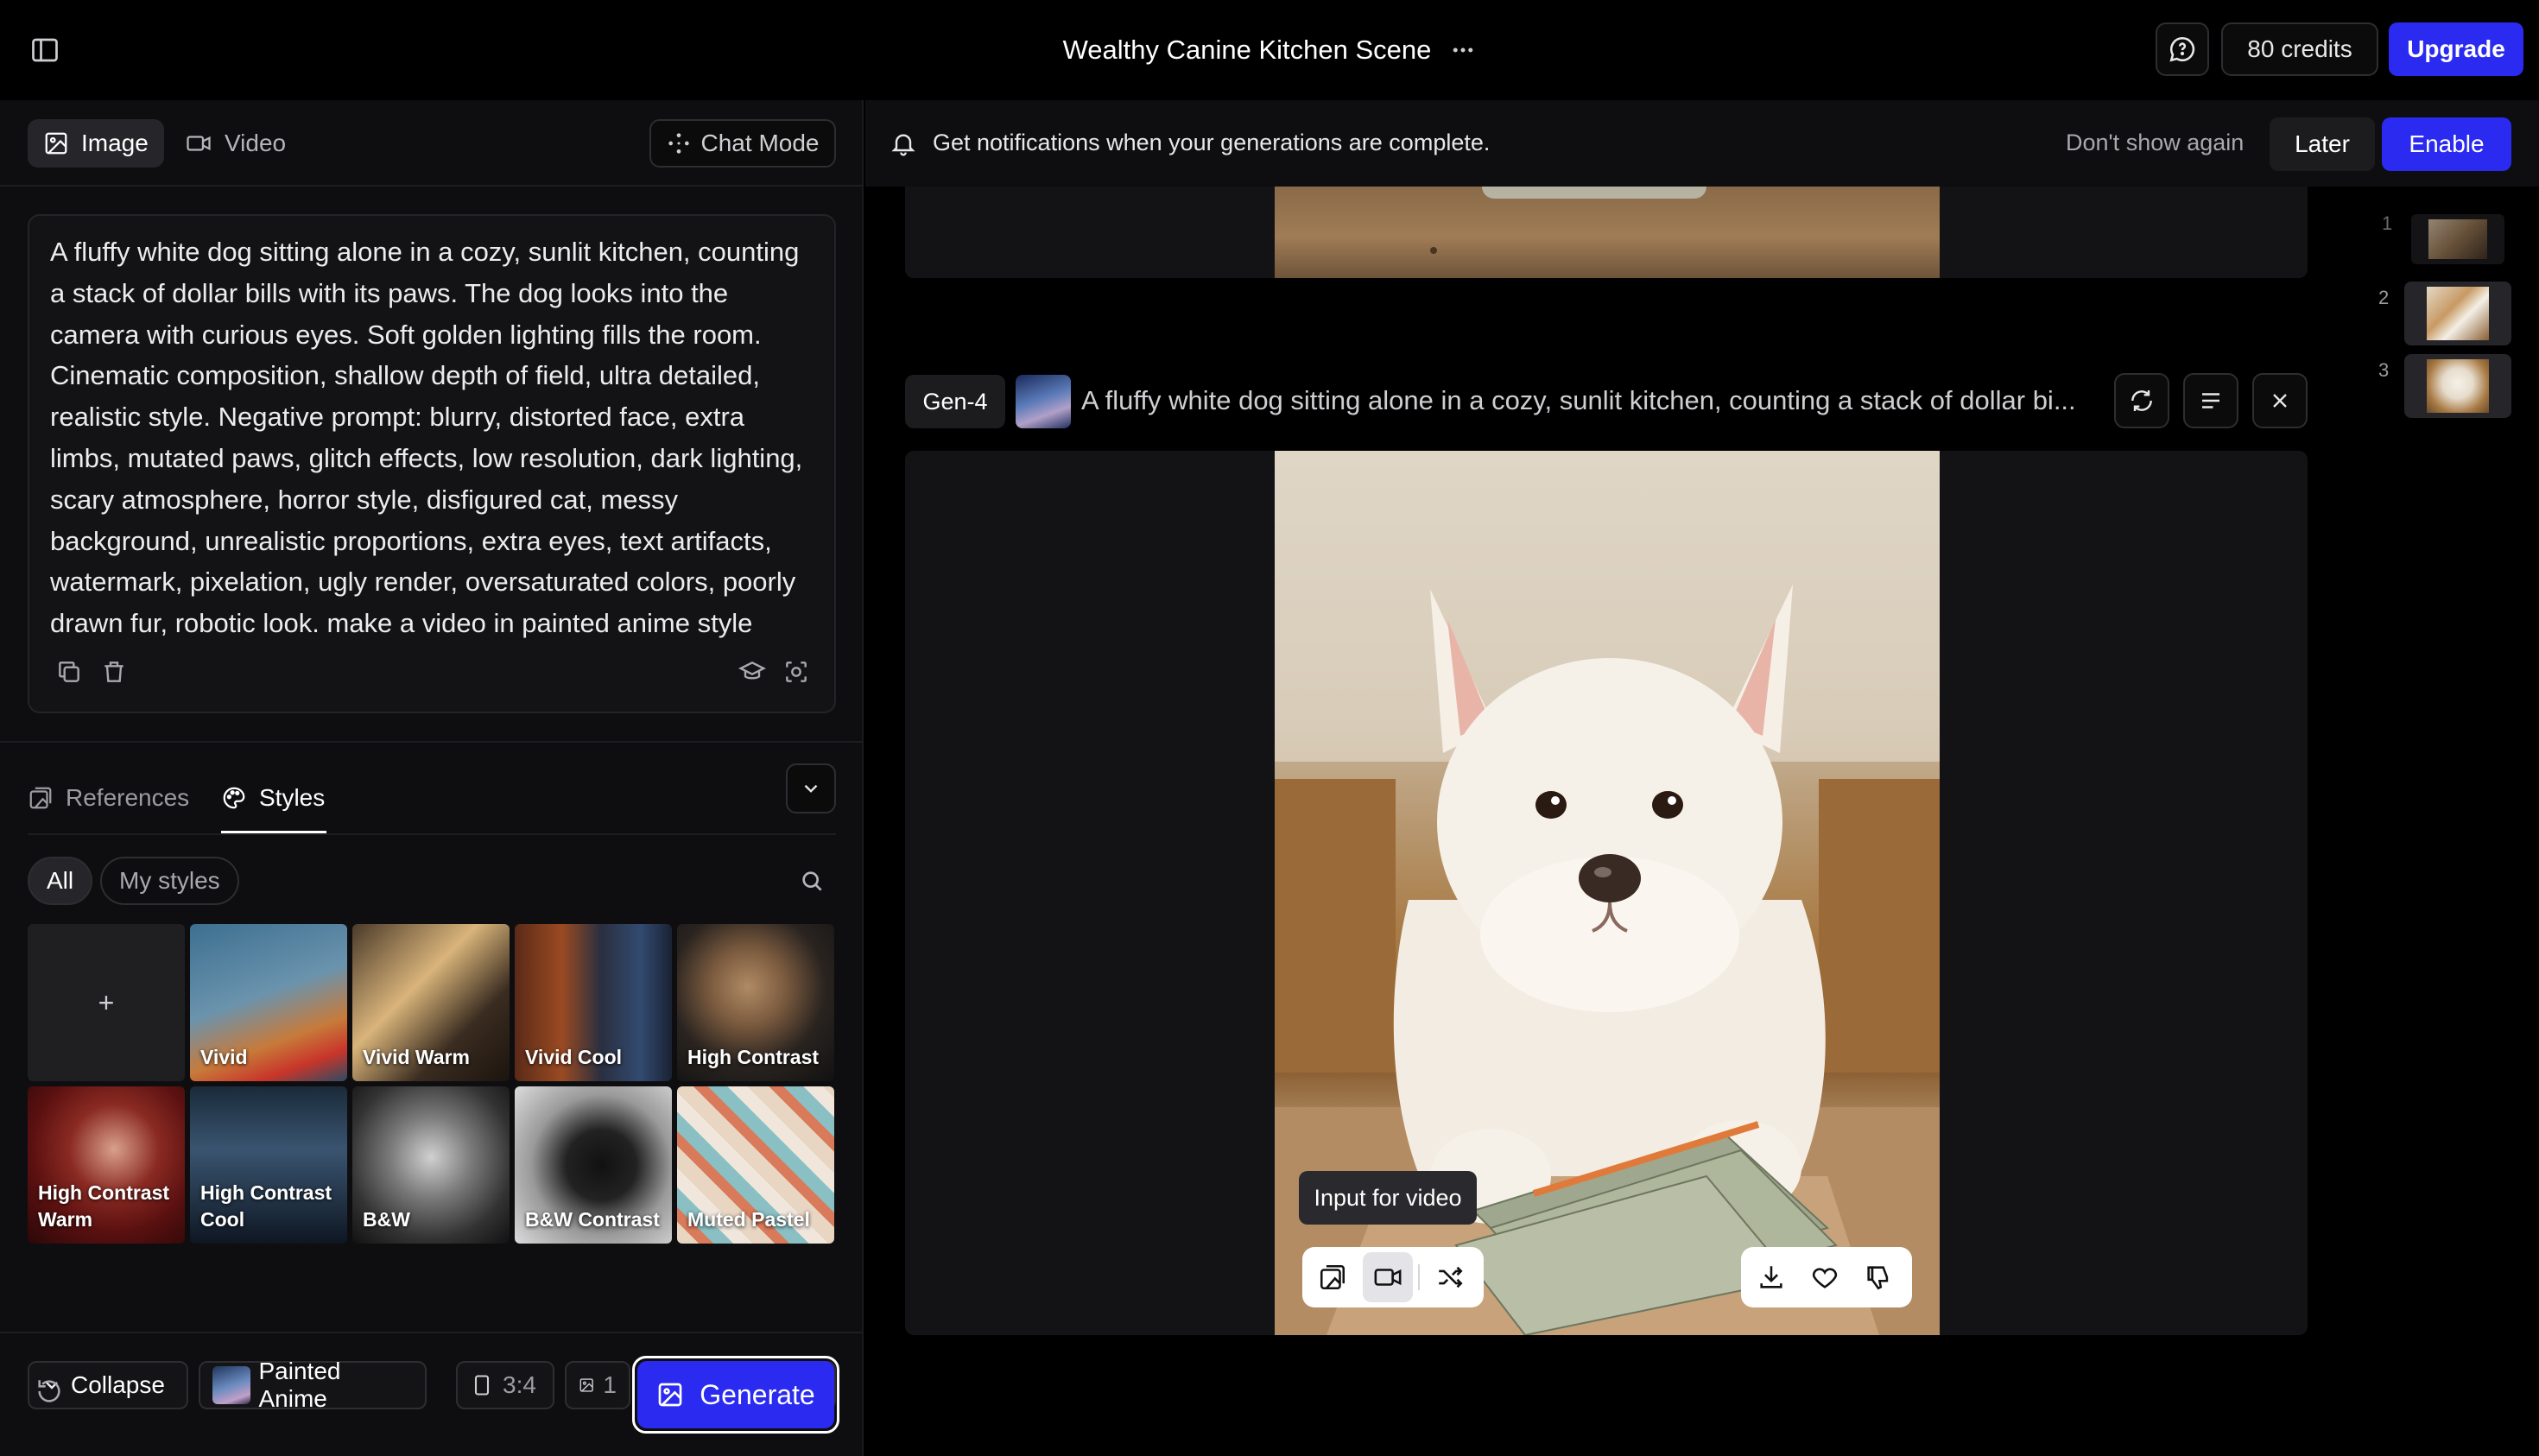 The height and width of the screenshot is (1456, 2539). Describe the element at coordinates (752, 672) in the screenshot. I see `graduation-cap-icon` at that location.